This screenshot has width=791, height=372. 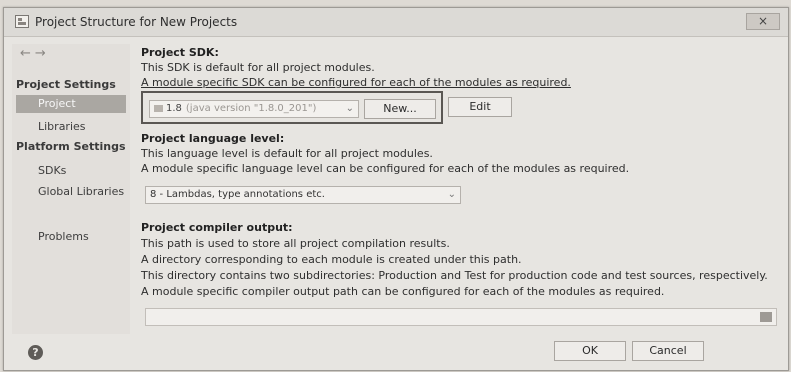 What do you see at coordinates (180, 52) in the screenshot?
I see `sdk-heading: Project SDK:` at bounding box center [180, 52].